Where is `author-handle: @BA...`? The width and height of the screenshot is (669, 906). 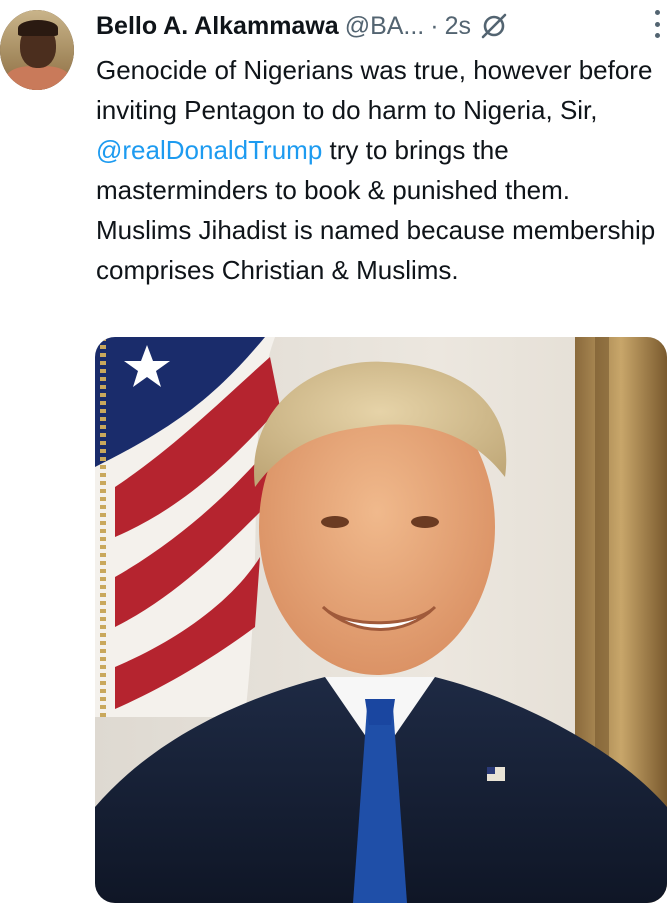
author-handle: @BA... is located at coordinates (385, 26).